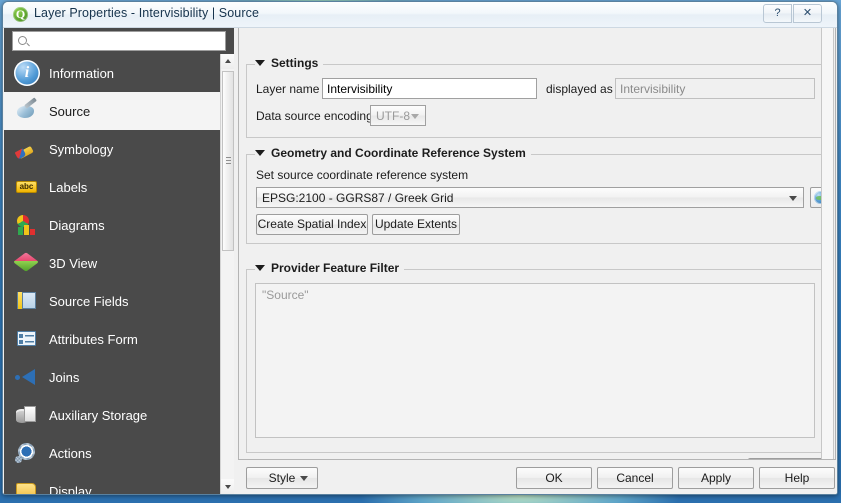  Describe the element at coordinates (635, 478) in the screenshot. I see `cancel-button: Cancel` at that location.